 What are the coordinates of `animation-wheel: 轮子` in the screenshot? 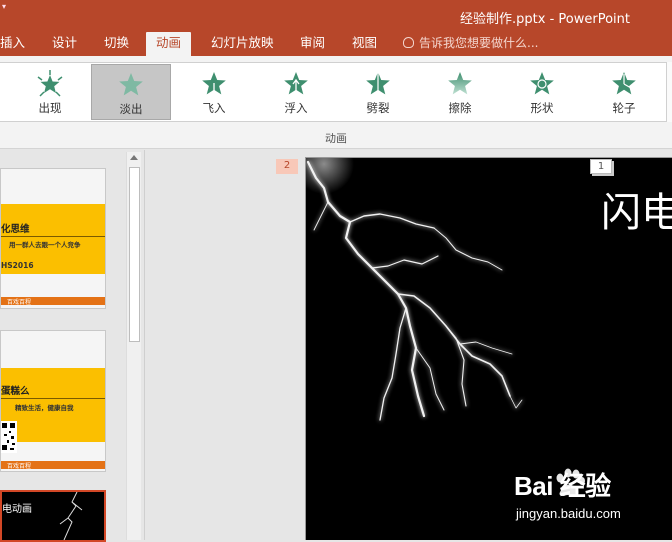 It's located at (624, 92).